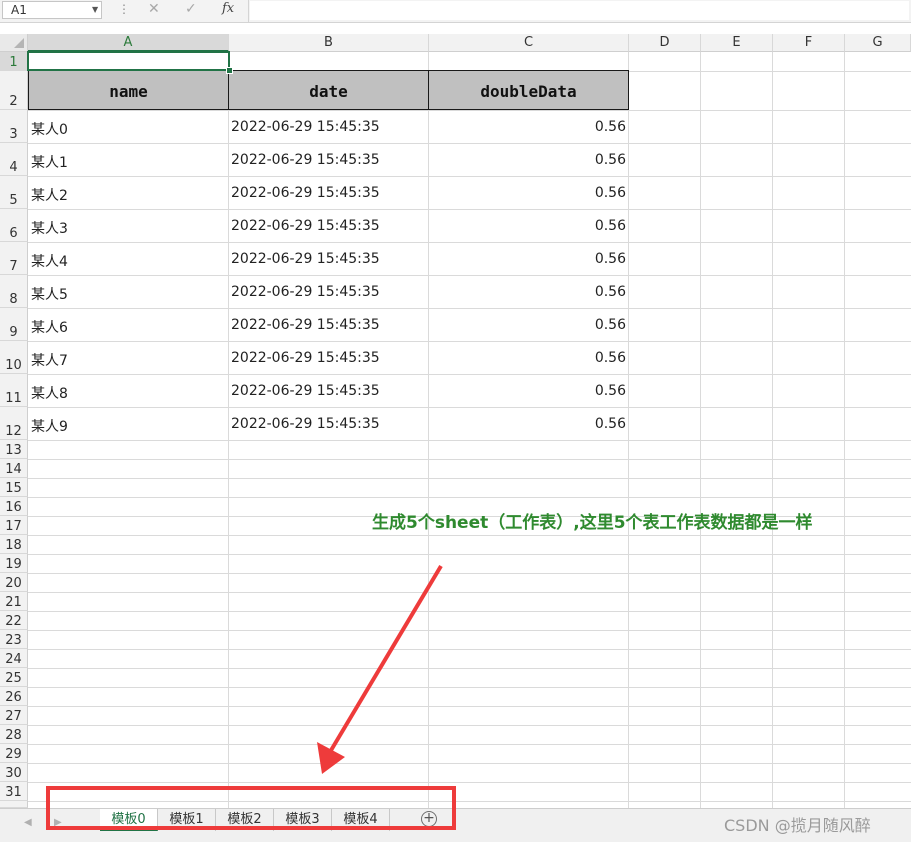 Image resolution: width=911 pixels, height=842 pixels. I want to click on column-header-g: G, so click(878, 43).